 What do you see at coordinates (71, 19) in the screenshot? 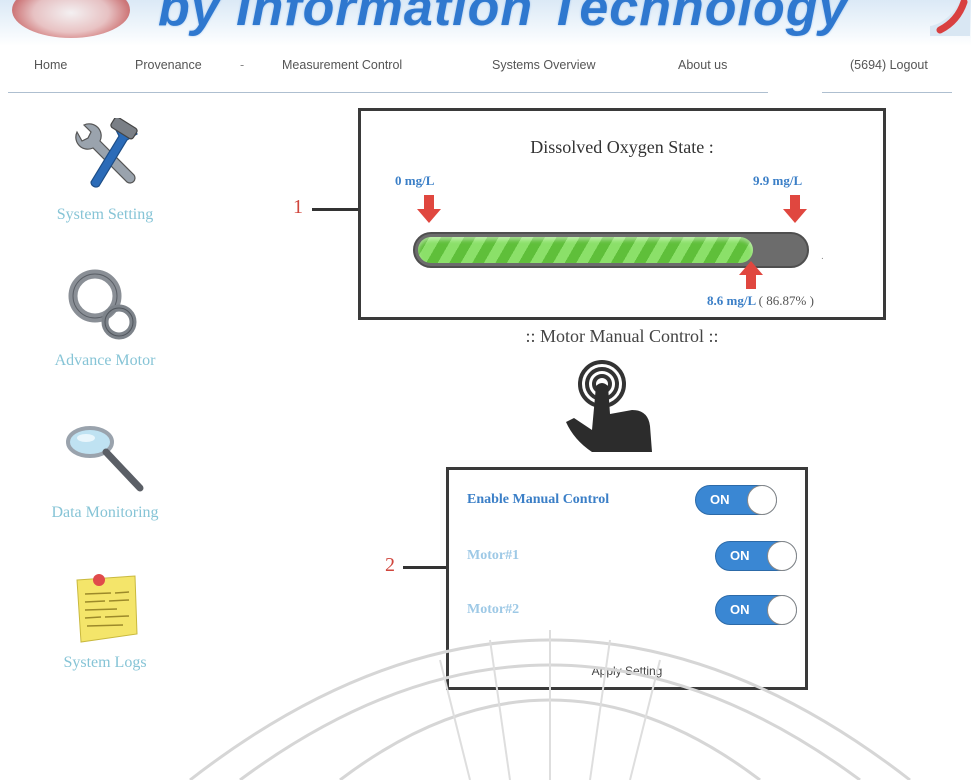
I see `university-logo` at bounding box center [71, 19].